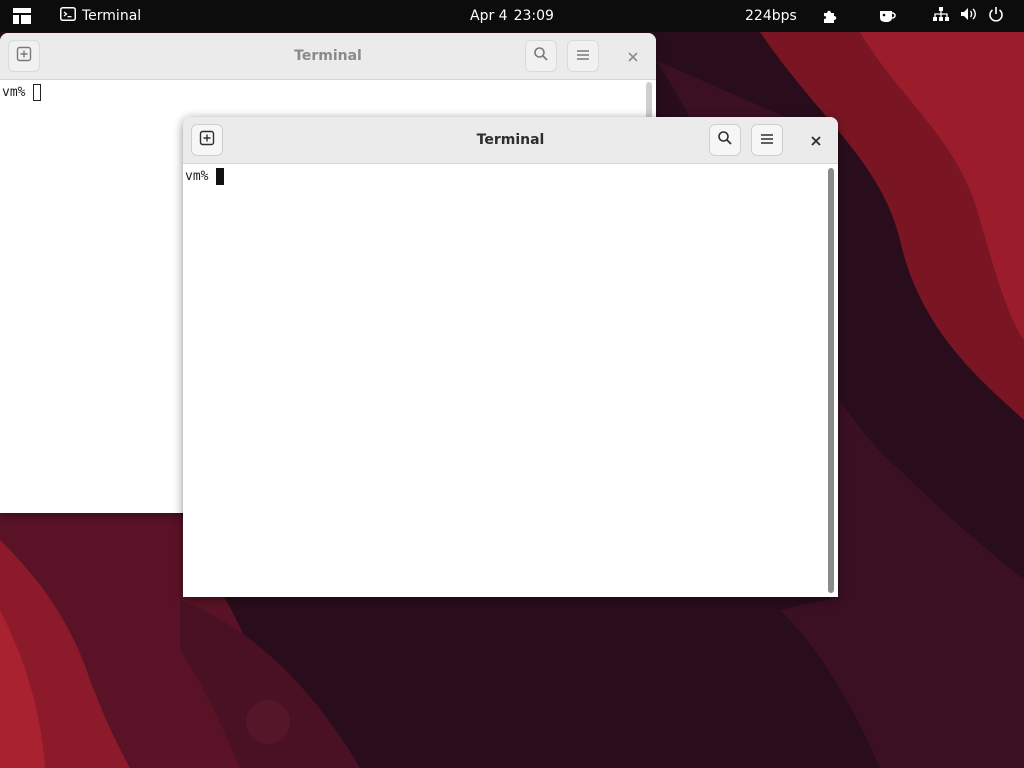 The width and height of the screenshot is (1024, 768). What do you see at coordinates (68, 16) in the screenshot?
I see `terminal-icon` at bounding box center [68, 16].